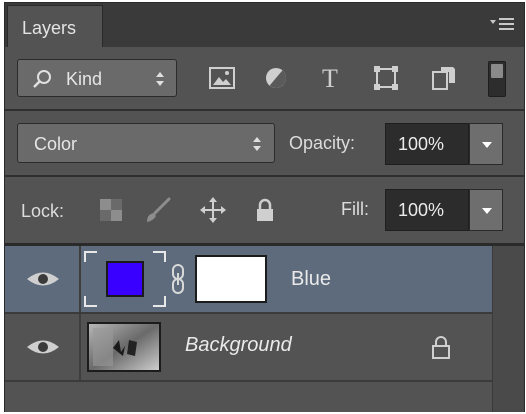  What do you see at coordinates (125, 279) in the screenshot?
I see `layer-thumbnail` at bounding box center [125, 279].